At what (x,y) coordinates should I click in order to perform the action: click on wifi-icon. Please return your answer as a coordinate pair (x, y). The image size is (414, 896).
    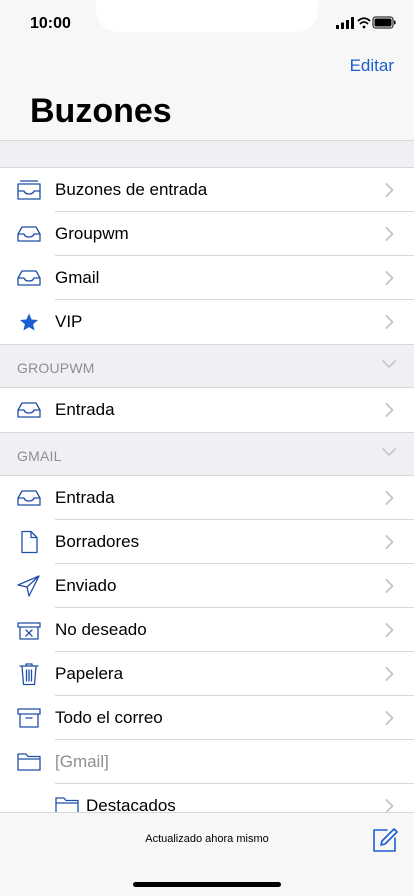
    Looking at the image, I should click on (364, 23).